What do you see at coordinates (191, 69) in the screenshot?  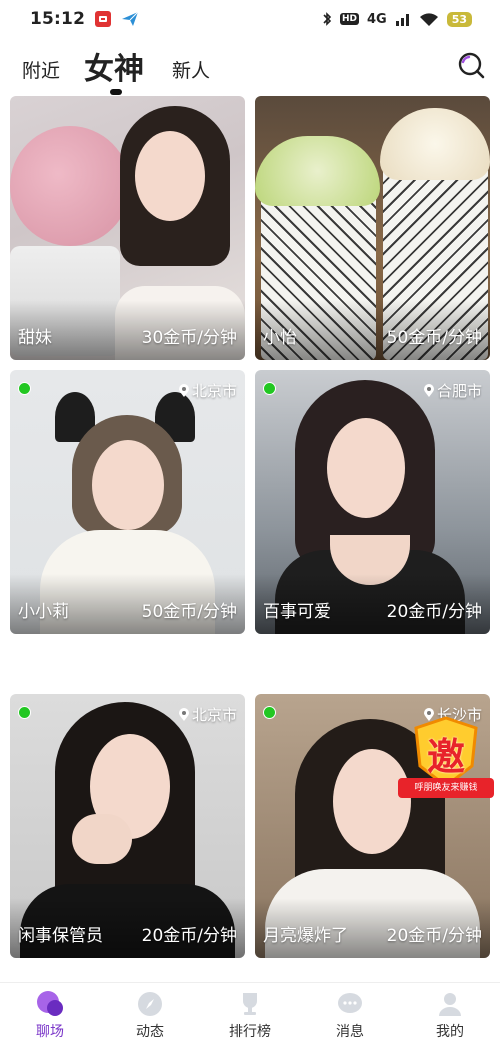 I see `tab-new: 新人` at bounding box center [191, 69].